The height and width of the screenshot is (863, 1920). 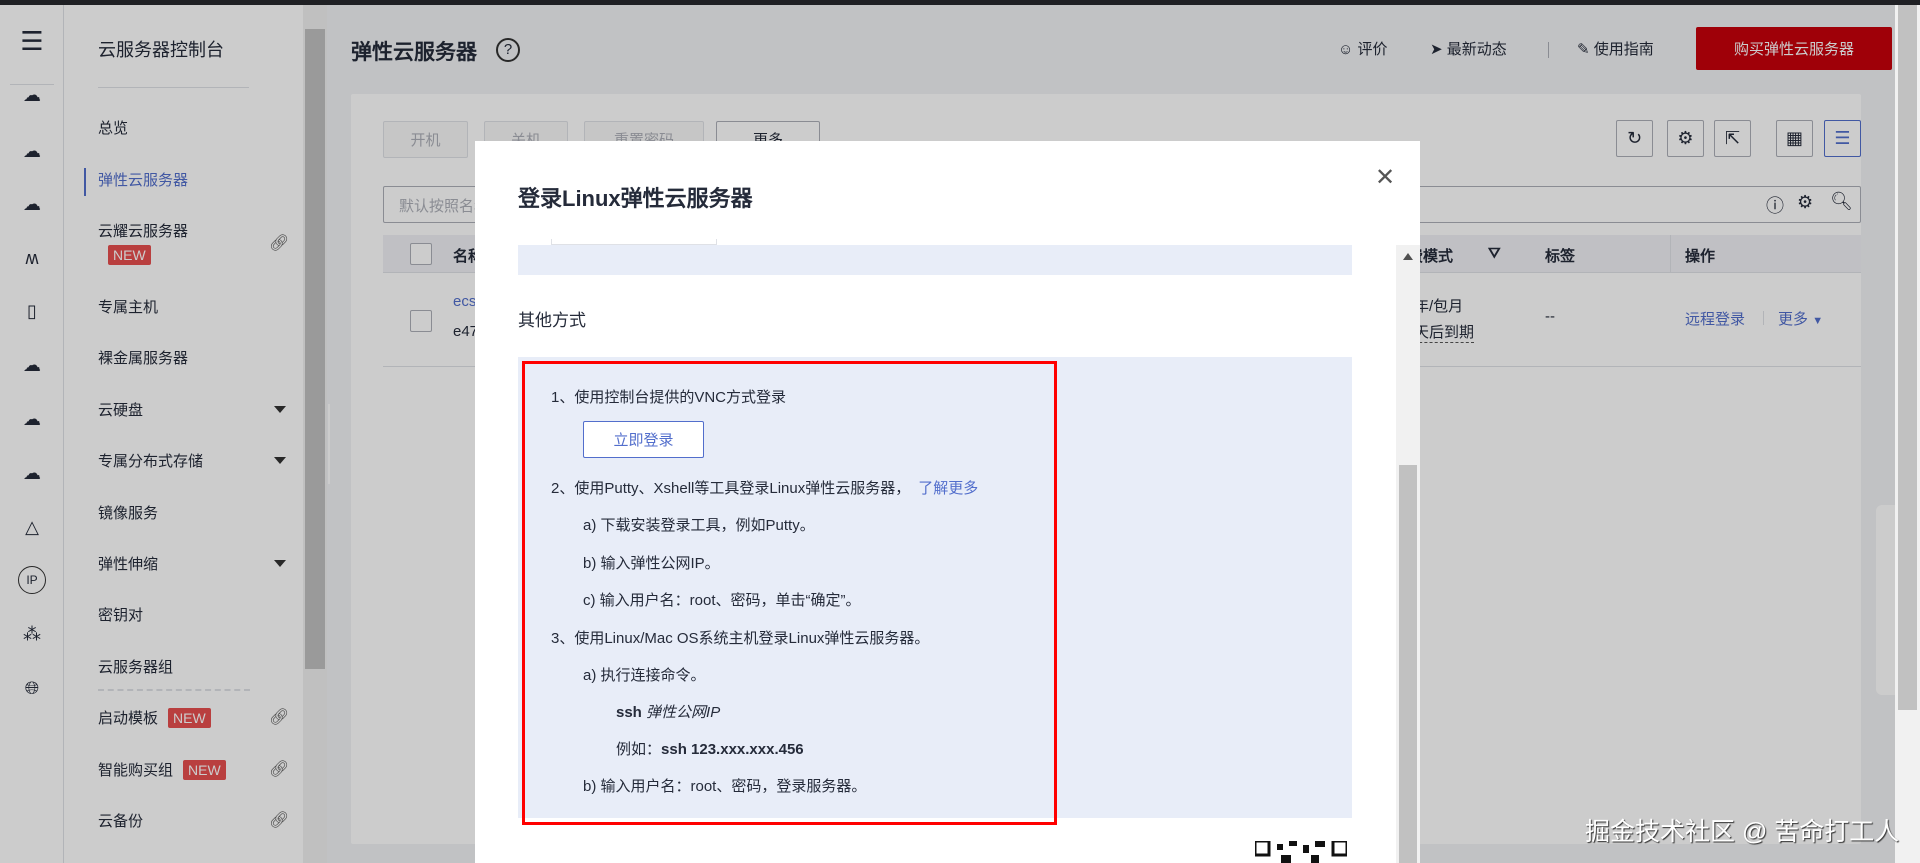 I want to click on step-3a: a) 执行连接命令。, so click(x=644, y=675).